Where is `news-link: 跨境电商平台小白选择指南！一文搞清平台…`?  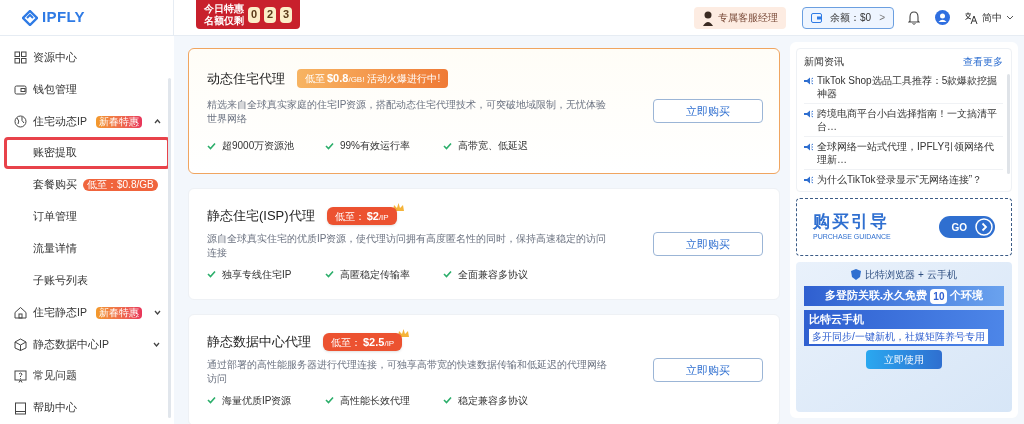
news-link: 跨境电商平台小白选择指南！一文搞清平台… is located at coordinates (910, 120).